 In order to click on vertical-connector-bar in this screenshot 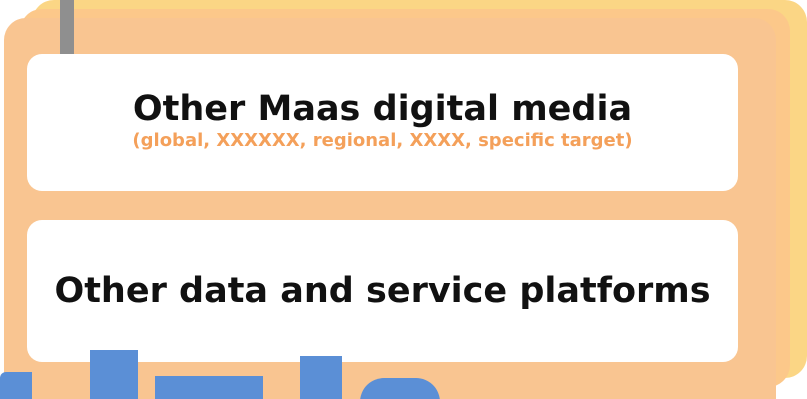, I will do `click(67, 31)`.